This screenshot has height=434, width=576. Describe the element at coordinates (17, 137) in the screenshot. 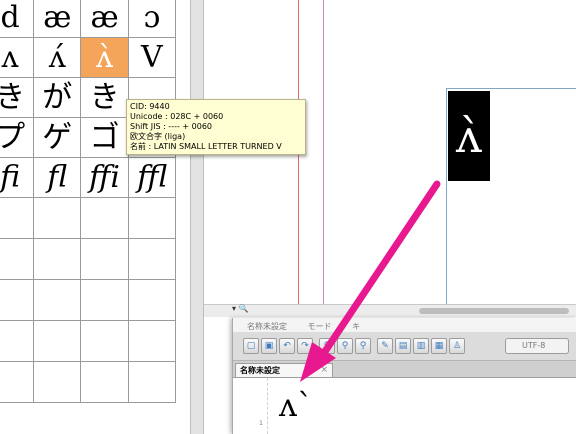

I see `glyph-cell: プ` at that location.